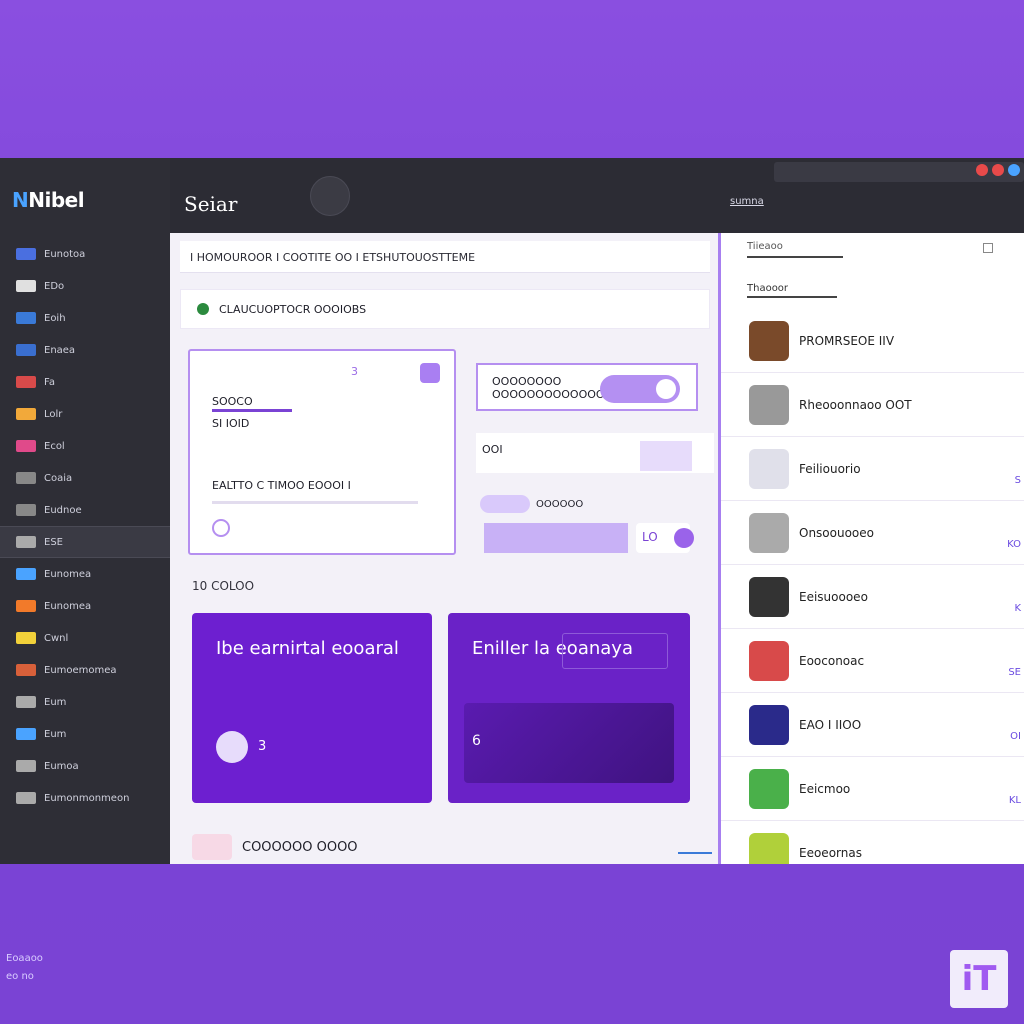  Describe the element at coordinates (231, 423) in the screenshot. I see `card-line-2: SI IOID` at that location.